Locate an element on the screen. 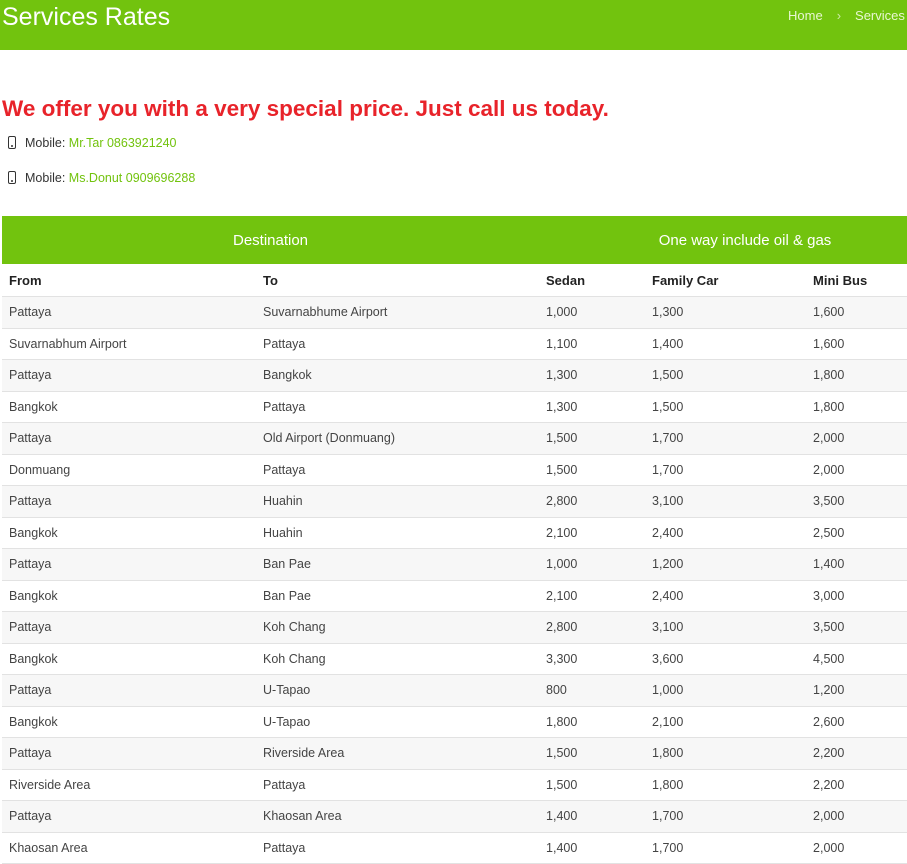 Image resolution: width=907 pixels, height=864 pixels. cell-to: Suvarnabhume Airport is located at coordinates (398, 312).